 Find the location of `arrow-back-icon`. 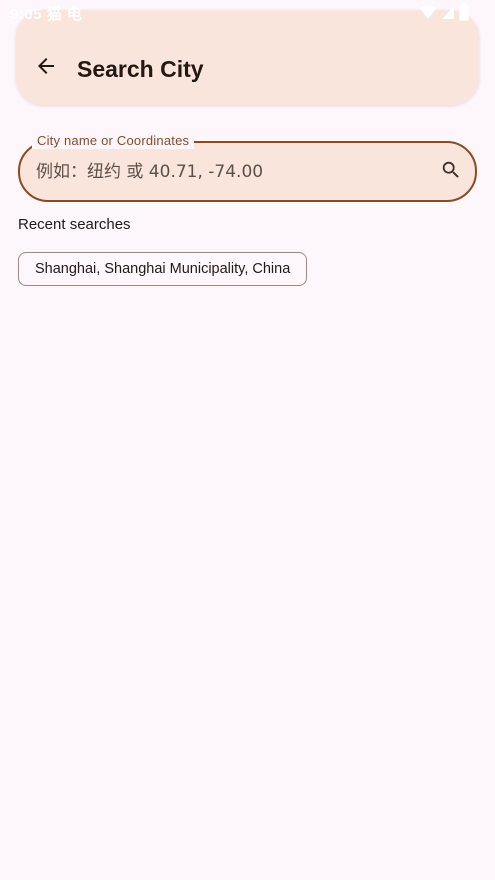

arrow-back-icon is located at coordinates (46, 68).